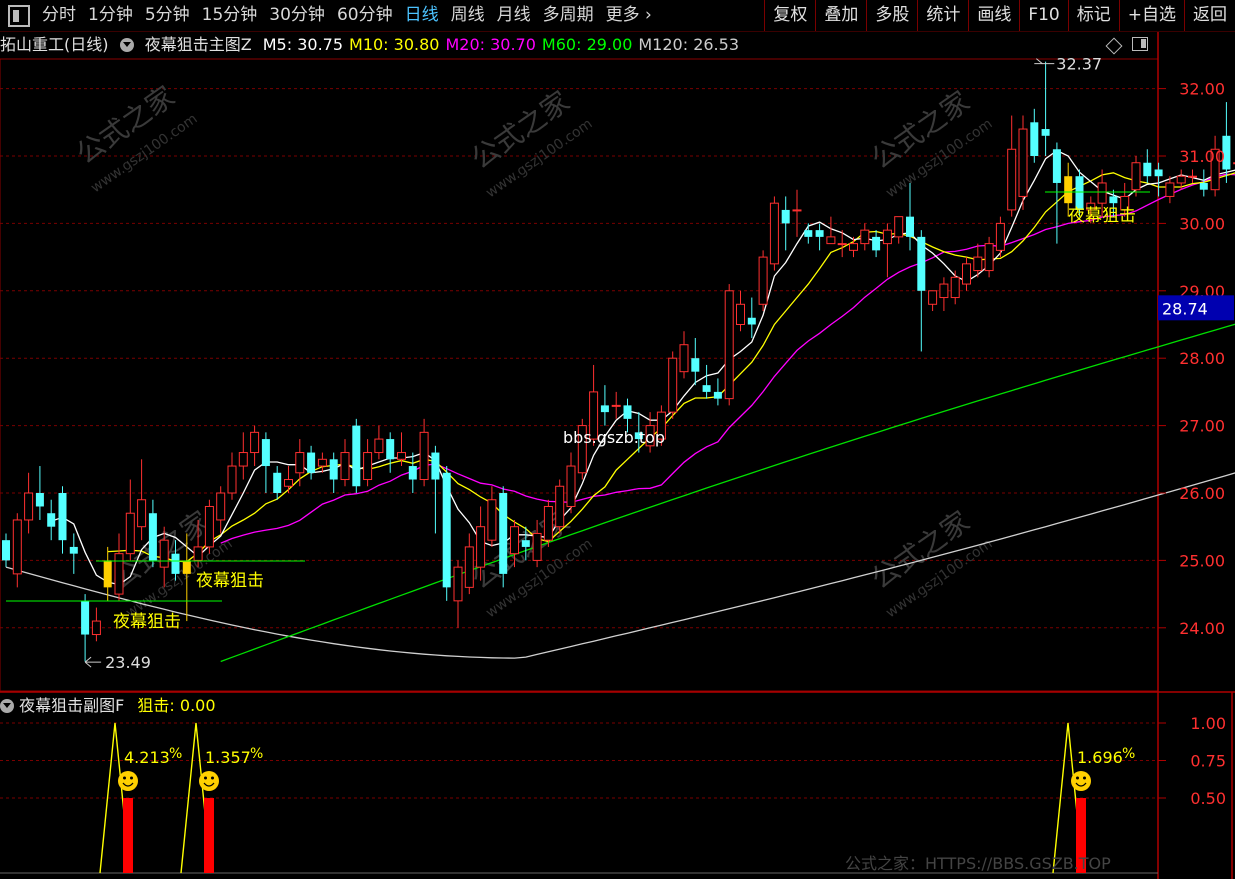 This screenshot has height=879, width=1235. What do you see at coordinates (144, 153) in the screenshot?
I see `watermark-site-0: www.gszj100.com` at bounding box center [144, 153].